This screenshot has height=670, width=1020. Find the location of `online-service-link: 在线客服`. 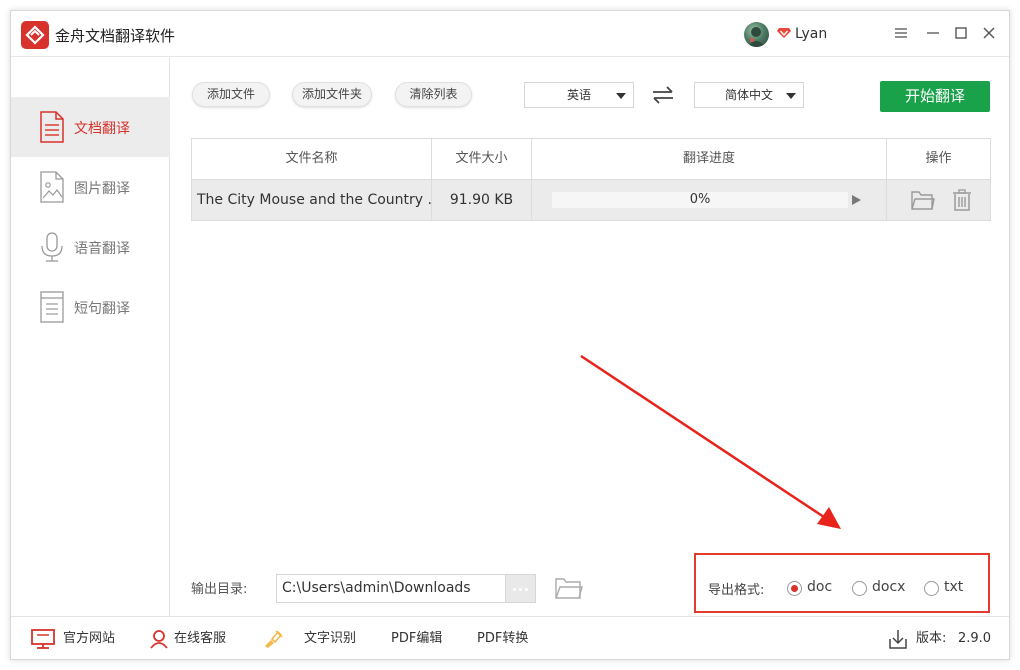

online-service-link: 在线客服 is located at coordinates (200, 638).